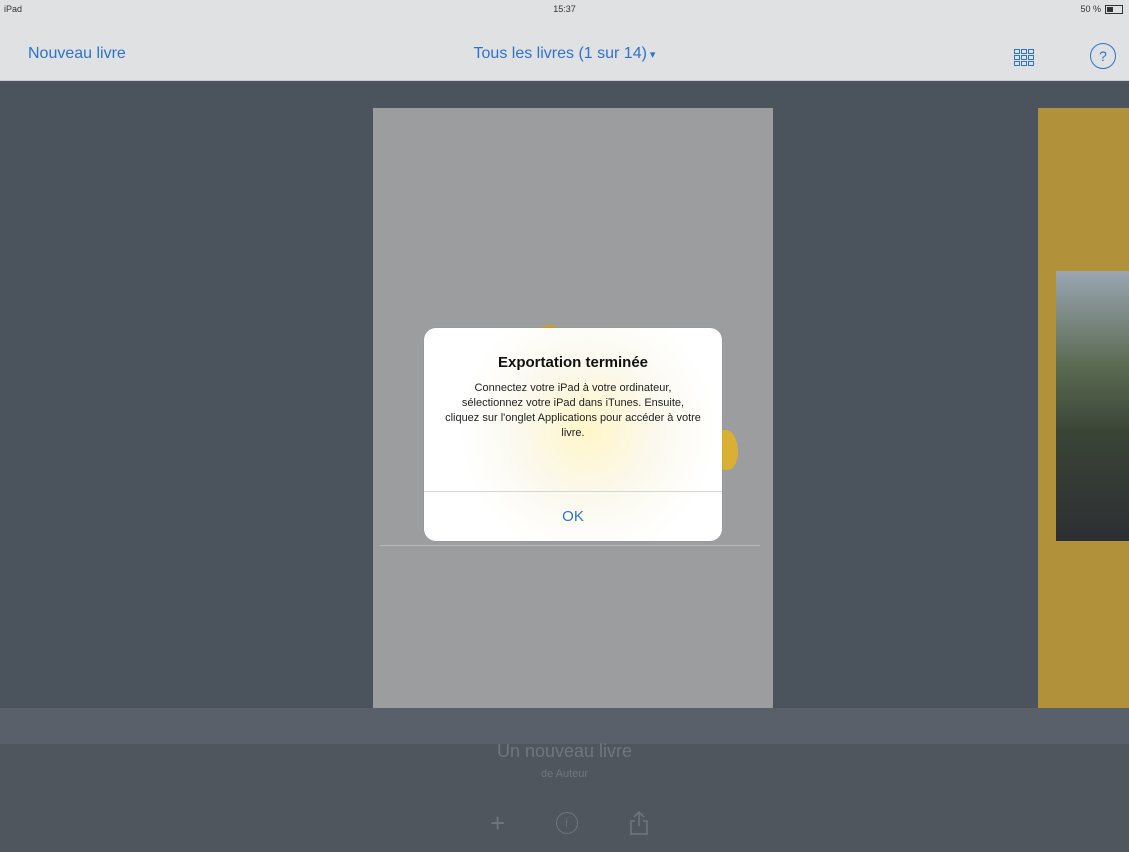 Image resolution: width=1129 pixels, height=852 pixels. I want to click on share-icon, so click(639, 823).